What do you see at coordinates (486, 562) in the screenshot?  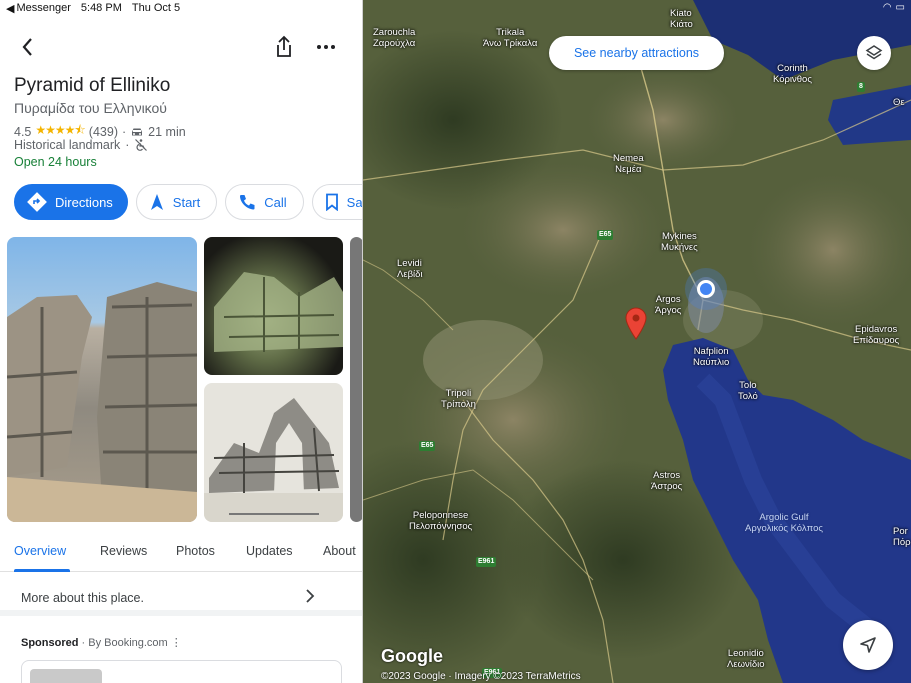 I see `road-shield: E961` at bounding box center [486, 562].